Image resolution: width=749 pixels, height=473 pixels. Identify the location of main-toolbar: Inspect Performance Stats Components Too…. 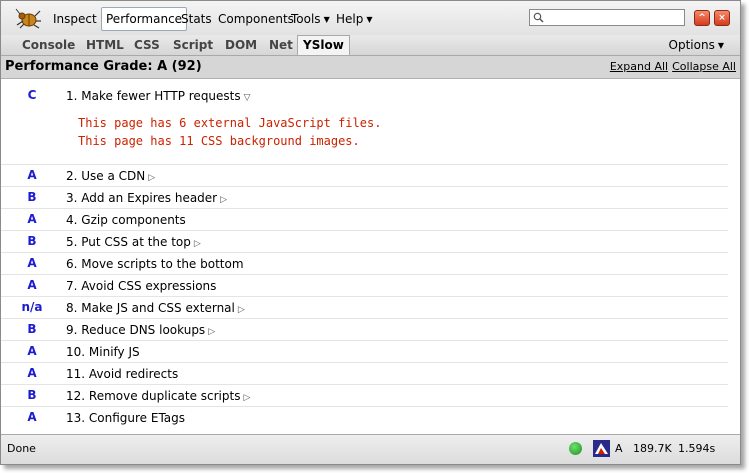
(370, 18).